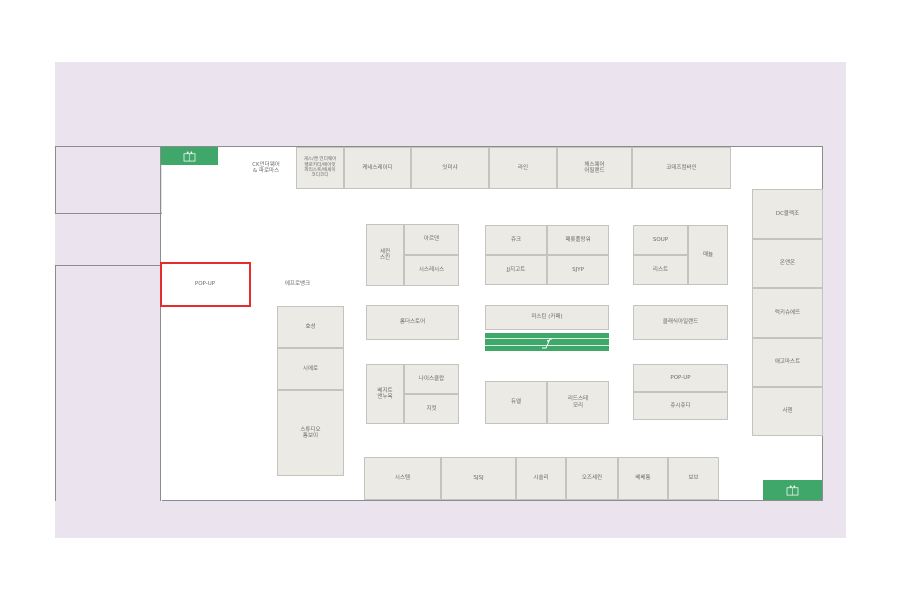 This screenshot has width=900, height=600. Describe the element at coordinates (787, 313) in the screenshot. I see `store-tuckshop: 럭키슈에뜨` at that location.